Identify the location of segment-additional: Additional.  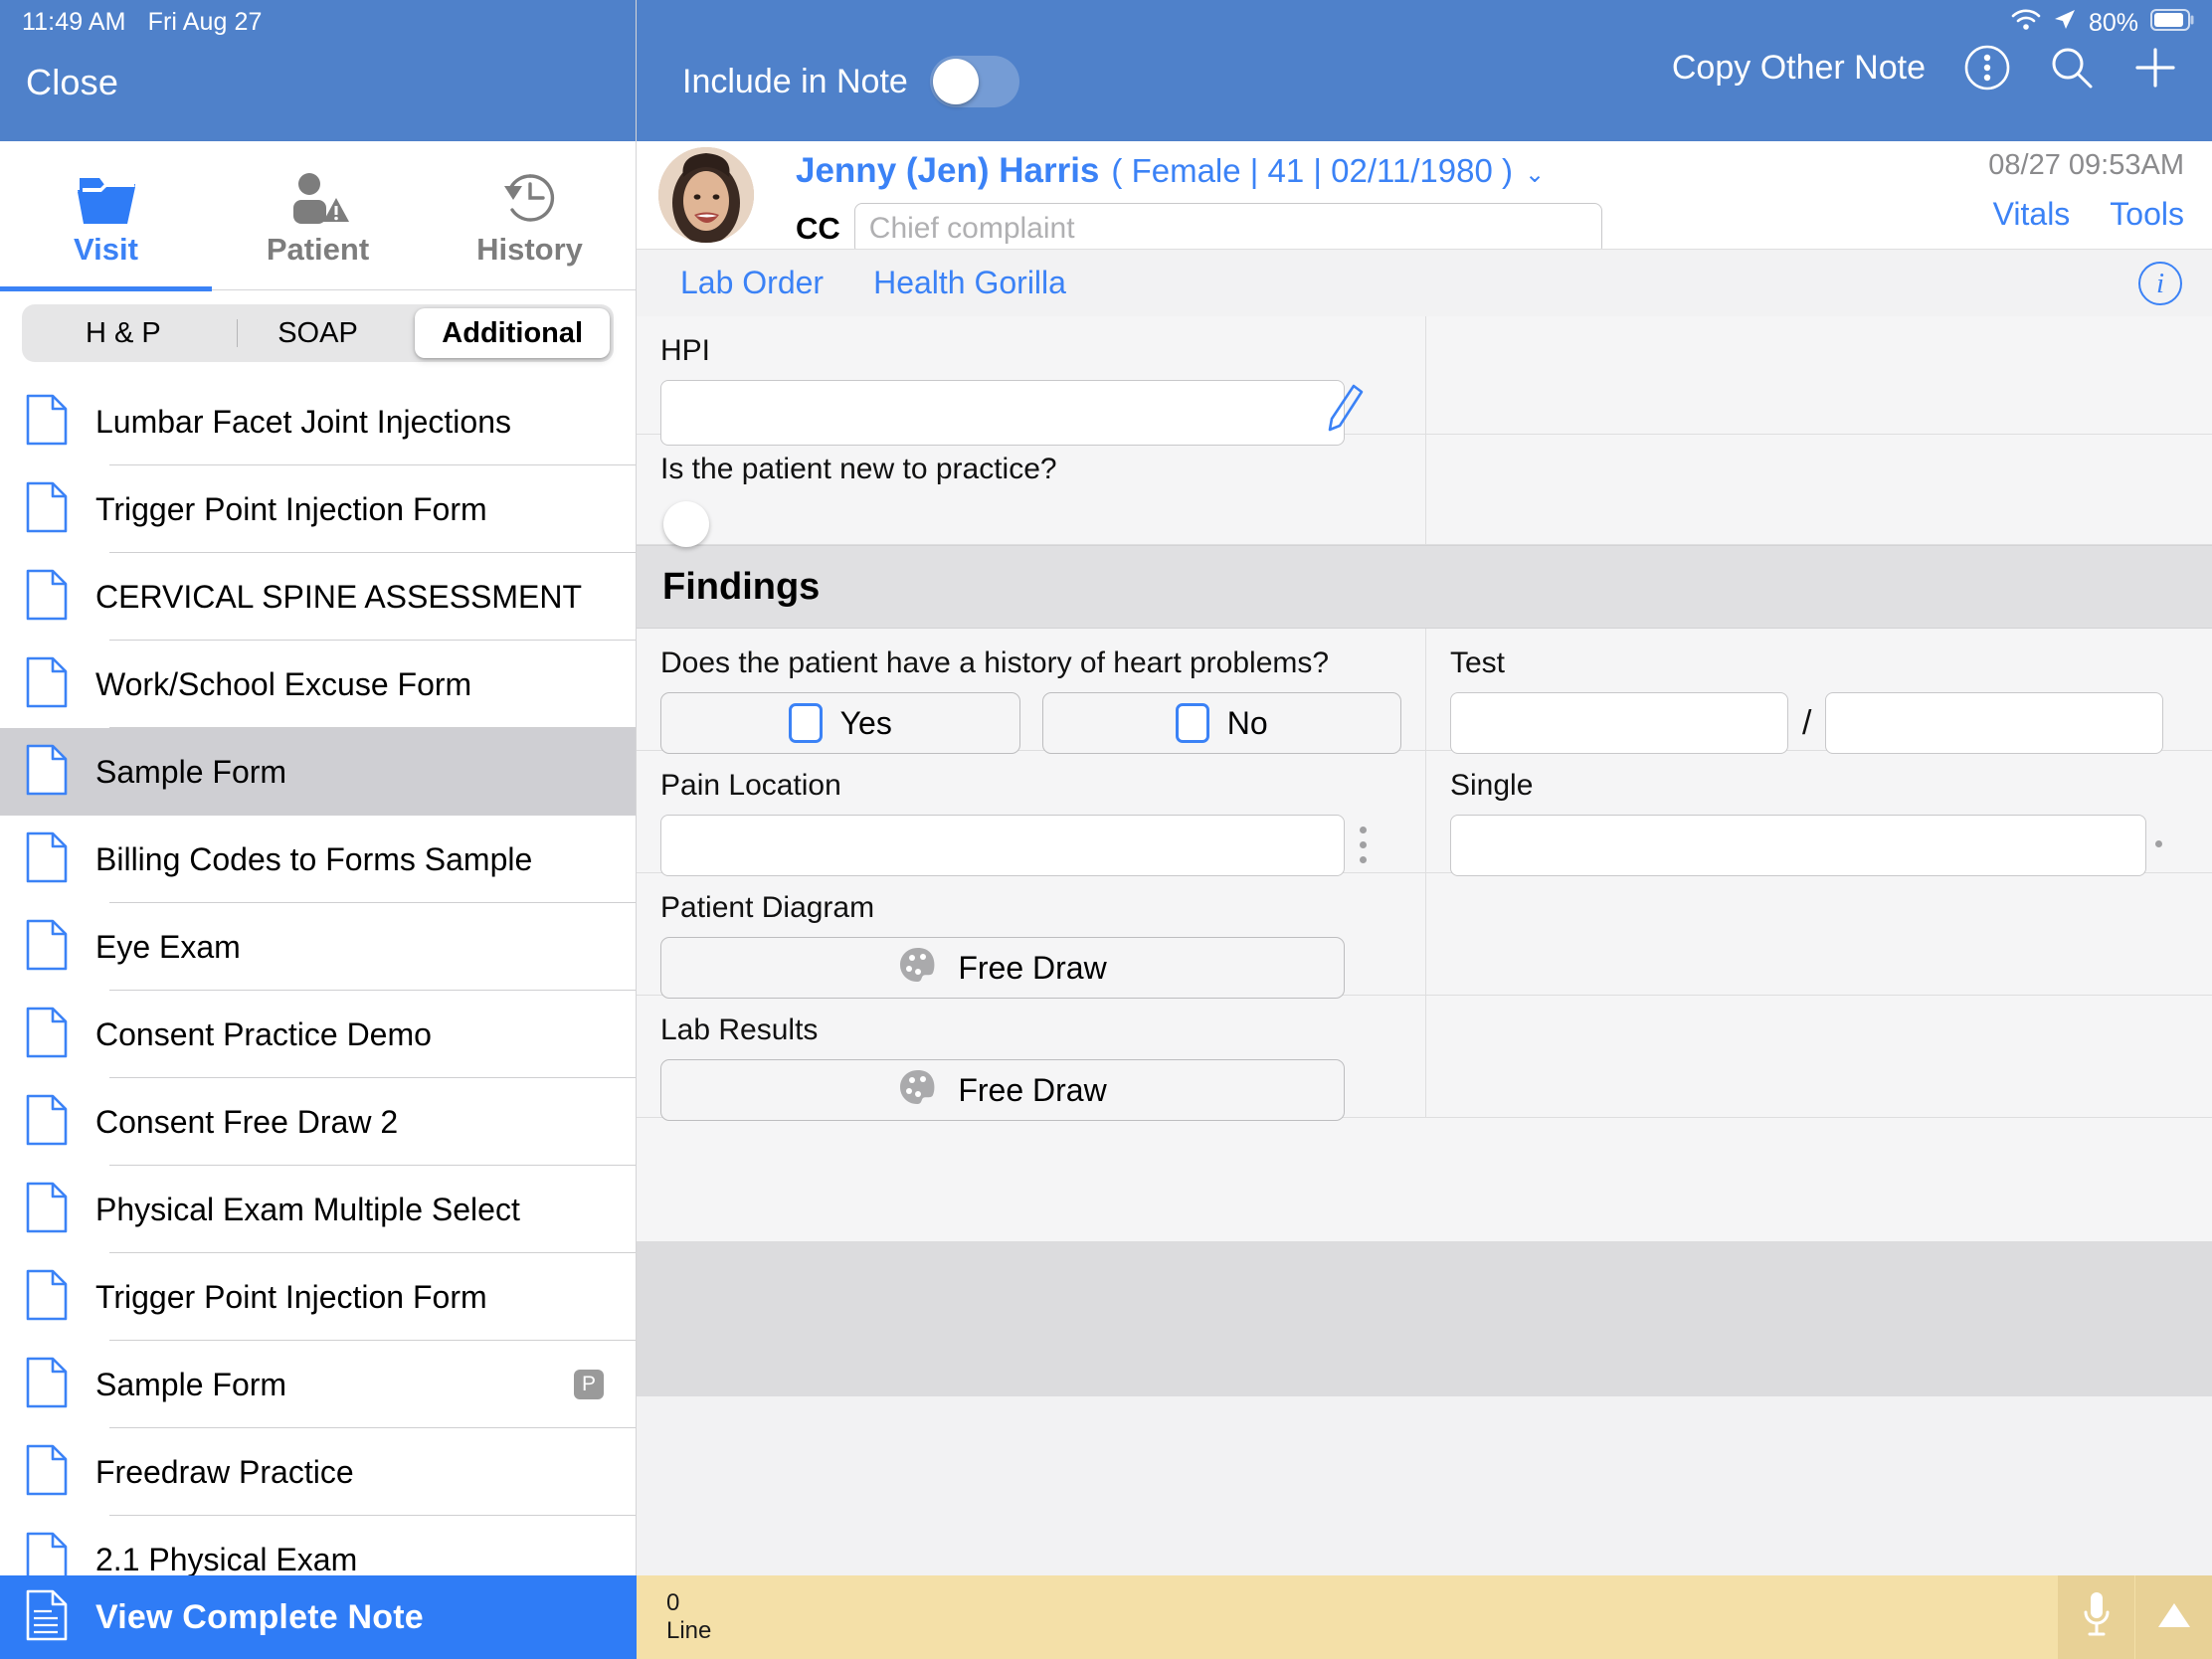
(513, 333).